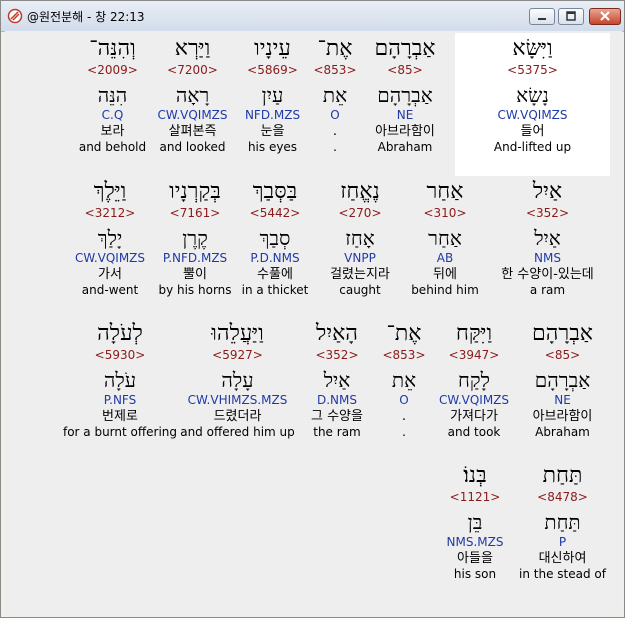  Describe the element at coordinates (445, 274) in the screenshot. I see `korean-gloss: 뒤에` at that location.